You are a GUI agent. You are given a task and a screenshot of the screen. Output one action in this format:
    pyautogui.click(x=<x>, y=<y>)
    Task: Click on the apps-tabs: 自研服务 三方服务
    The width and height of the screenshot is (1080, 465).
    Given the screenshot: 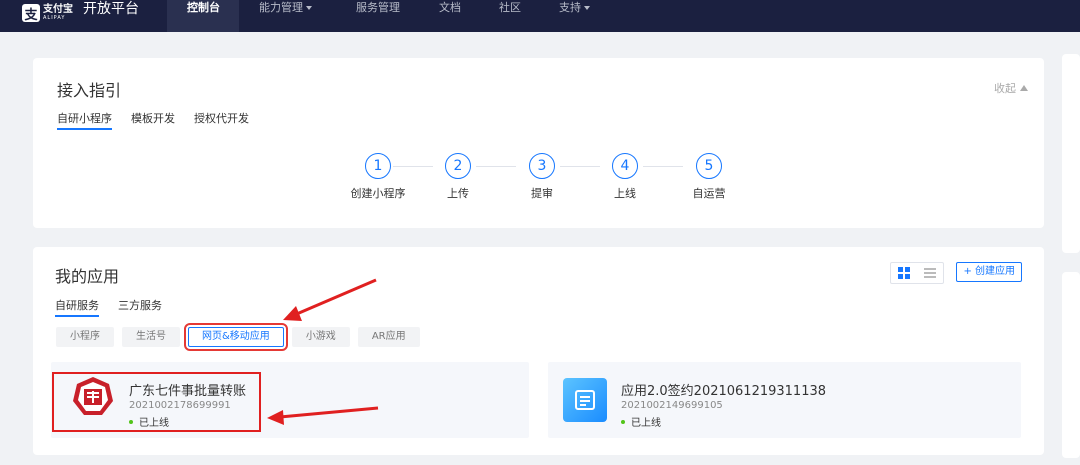 What is the action you would take?
    pyautogui.click(x=118, y=307)
    